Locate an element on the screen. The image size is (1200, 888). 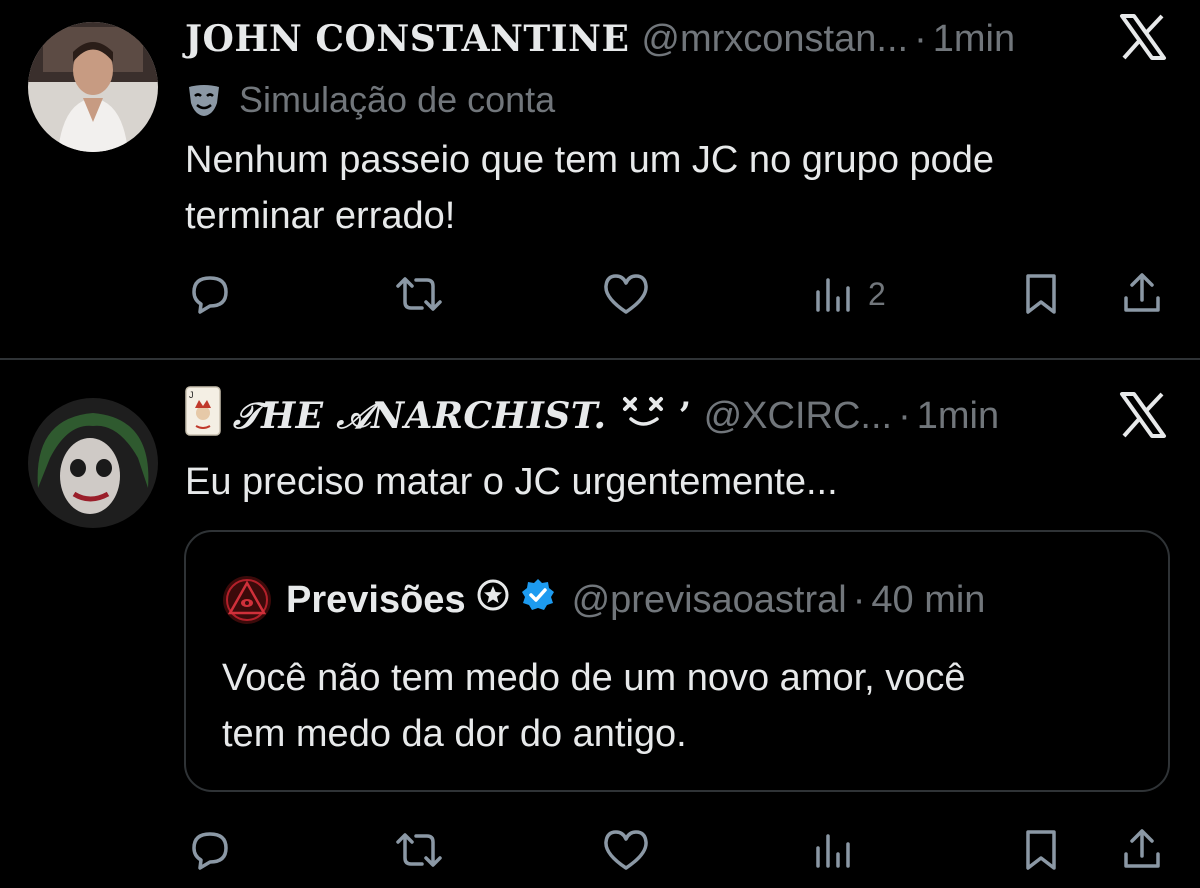
display-name: JOHN CONSTANTINE is located at coordinates (407, 39).